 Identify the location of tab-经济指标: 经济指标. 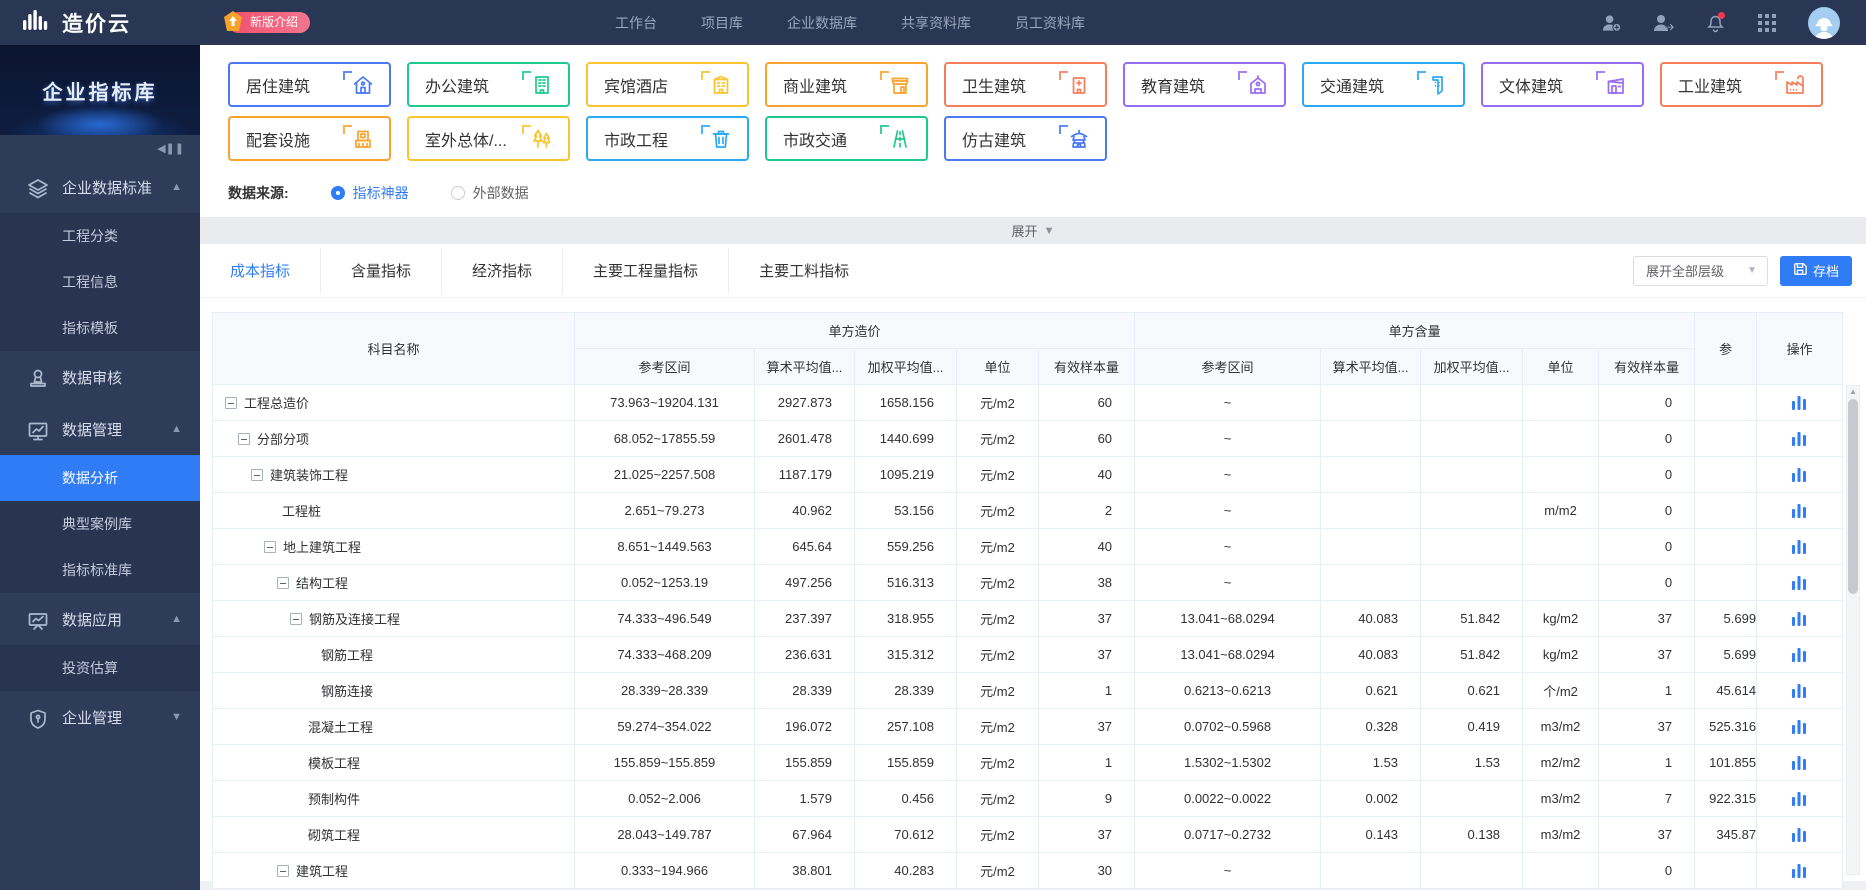
(502, 270).